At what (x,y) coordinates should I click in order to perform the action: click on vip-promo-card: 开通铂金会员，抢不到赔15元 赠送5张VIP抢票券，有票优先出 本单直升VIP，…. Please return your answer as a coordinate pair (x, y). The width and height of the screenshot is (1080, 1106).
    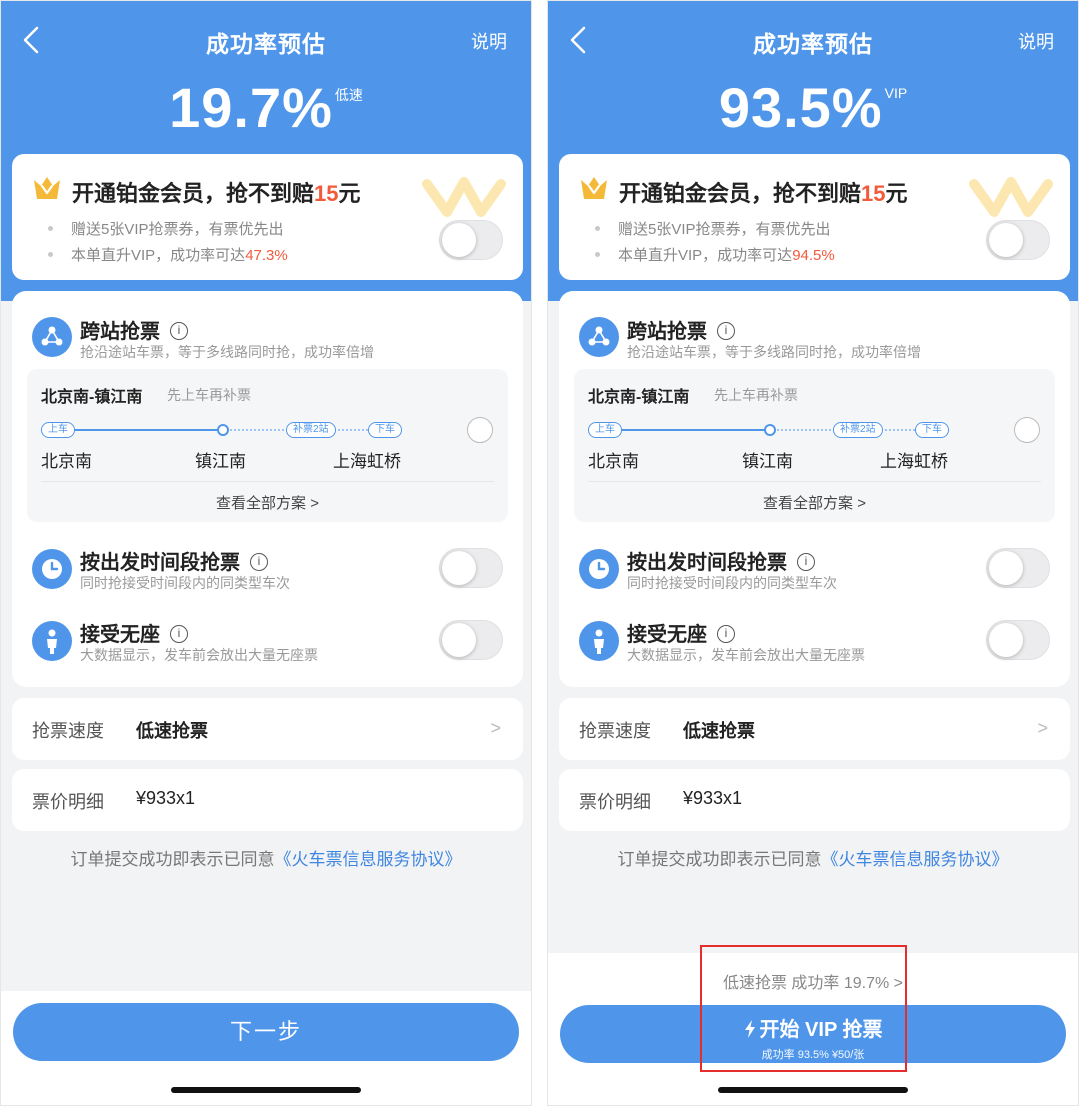
    Looking at the image, I should click on (814, 217).